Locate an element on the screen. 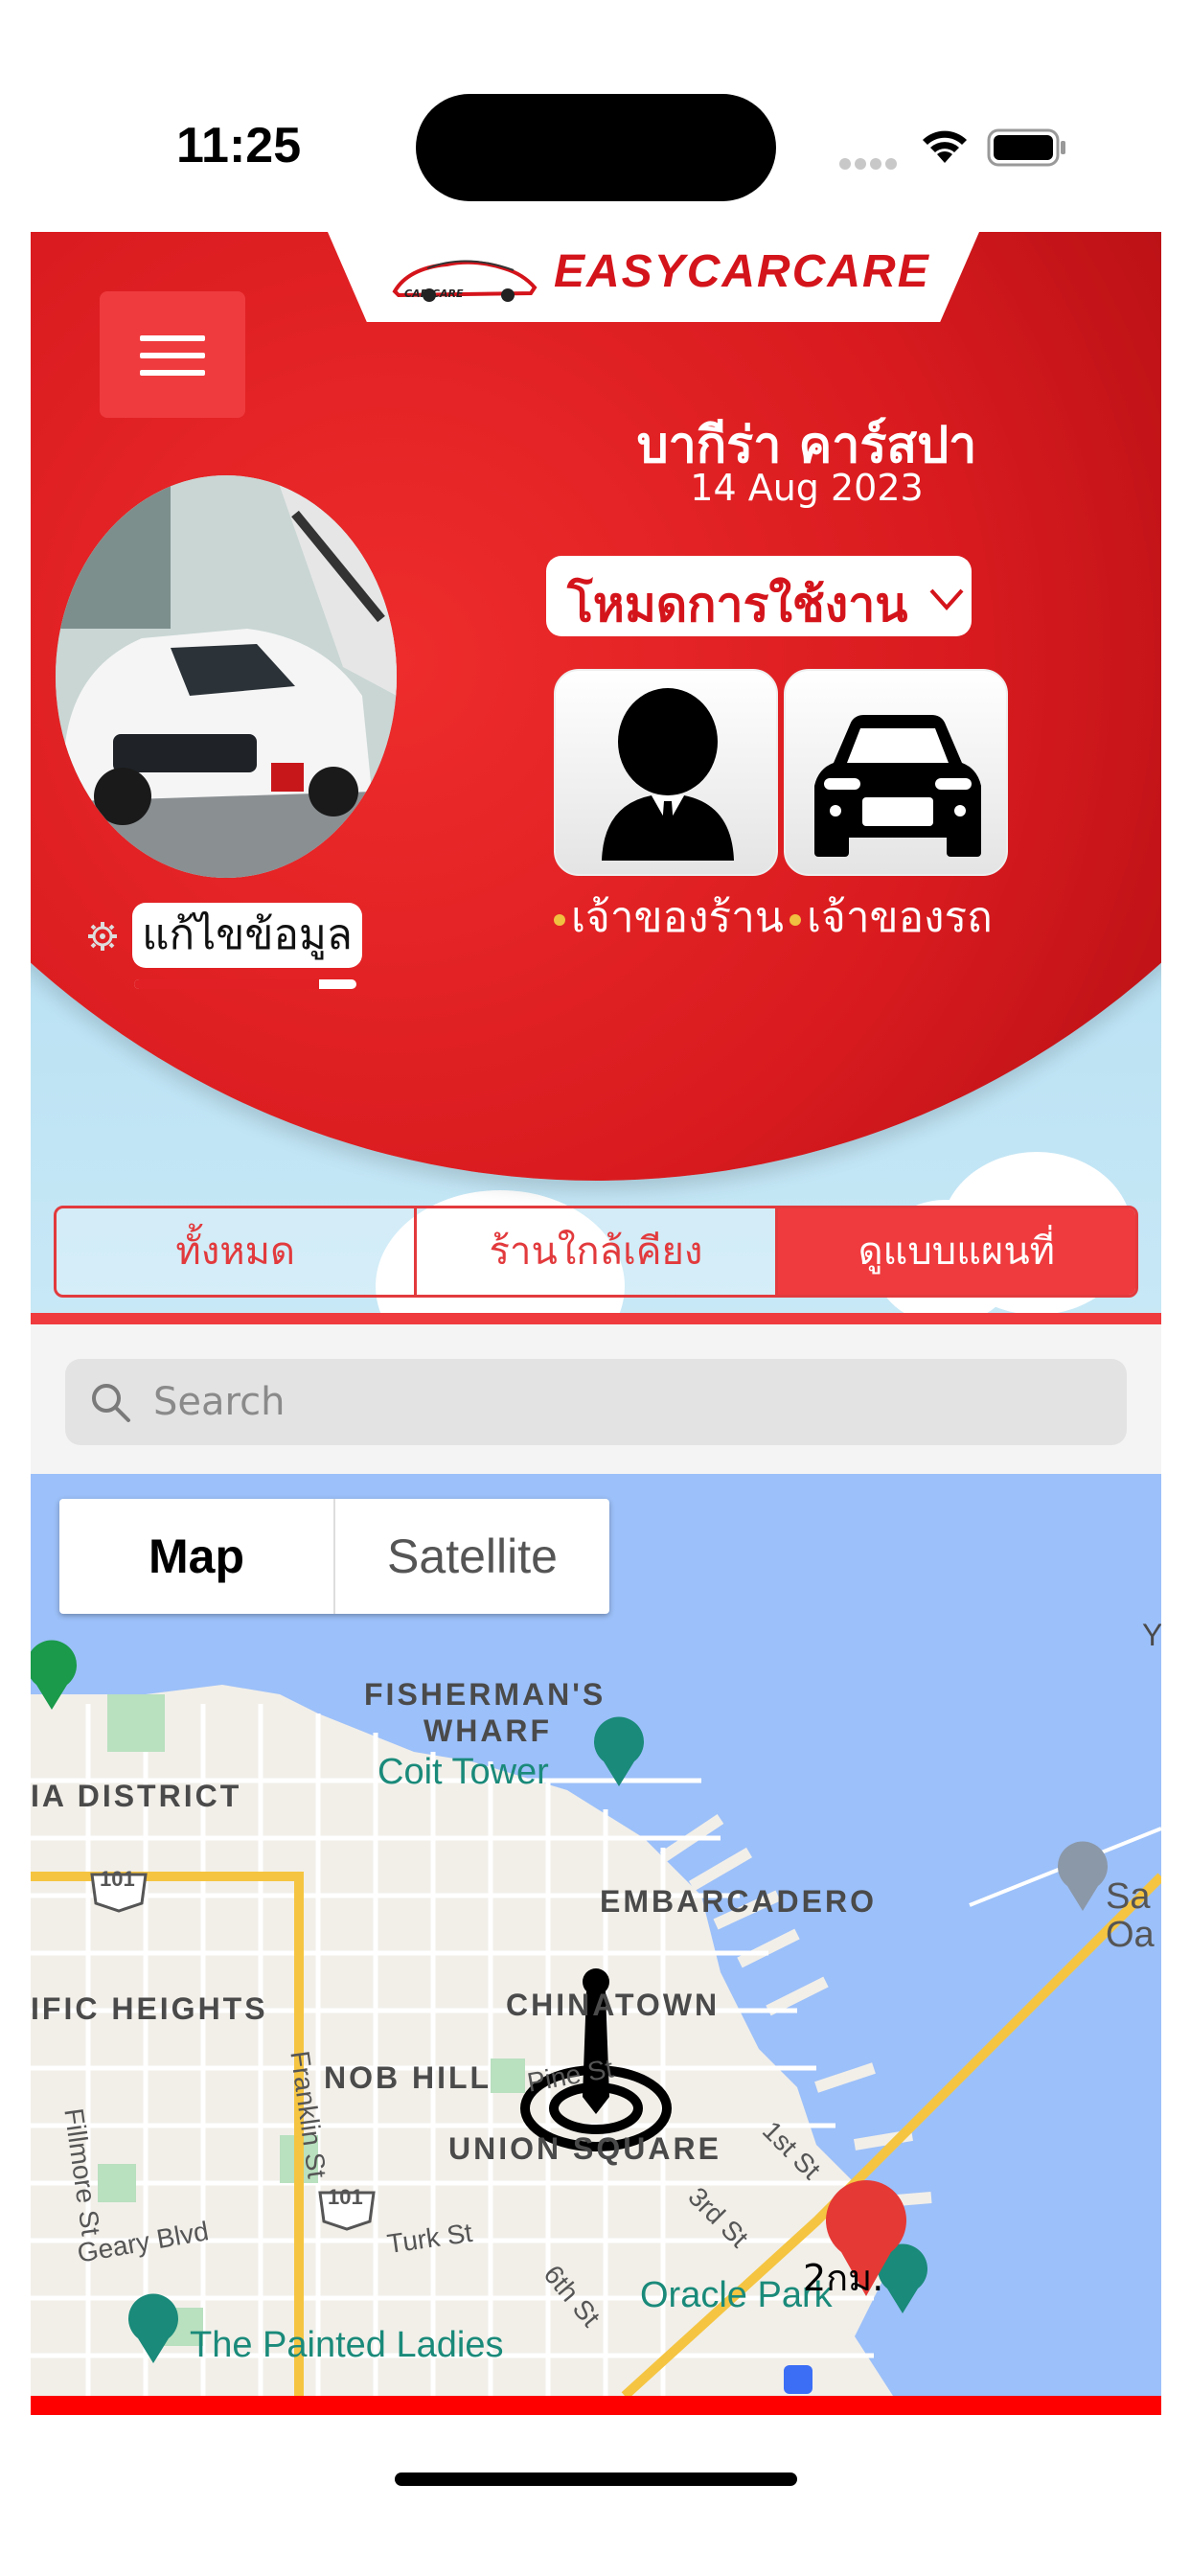 The height and width of the screenshot is (2576, 1190). status-bar: 11:25 is located at coordinates (595, 115).